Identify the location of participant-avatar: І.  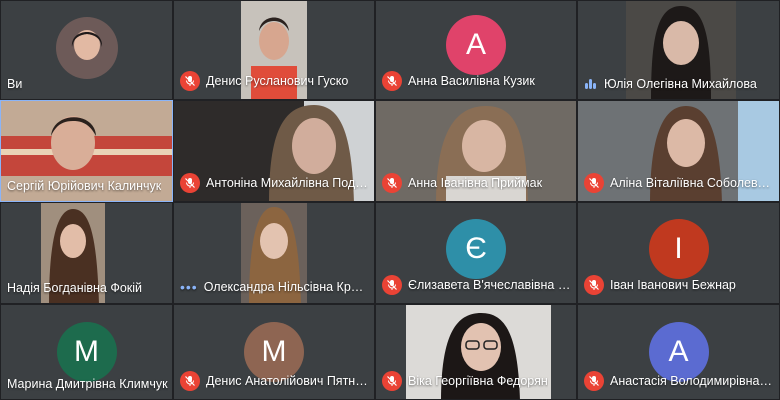
(678, 249).